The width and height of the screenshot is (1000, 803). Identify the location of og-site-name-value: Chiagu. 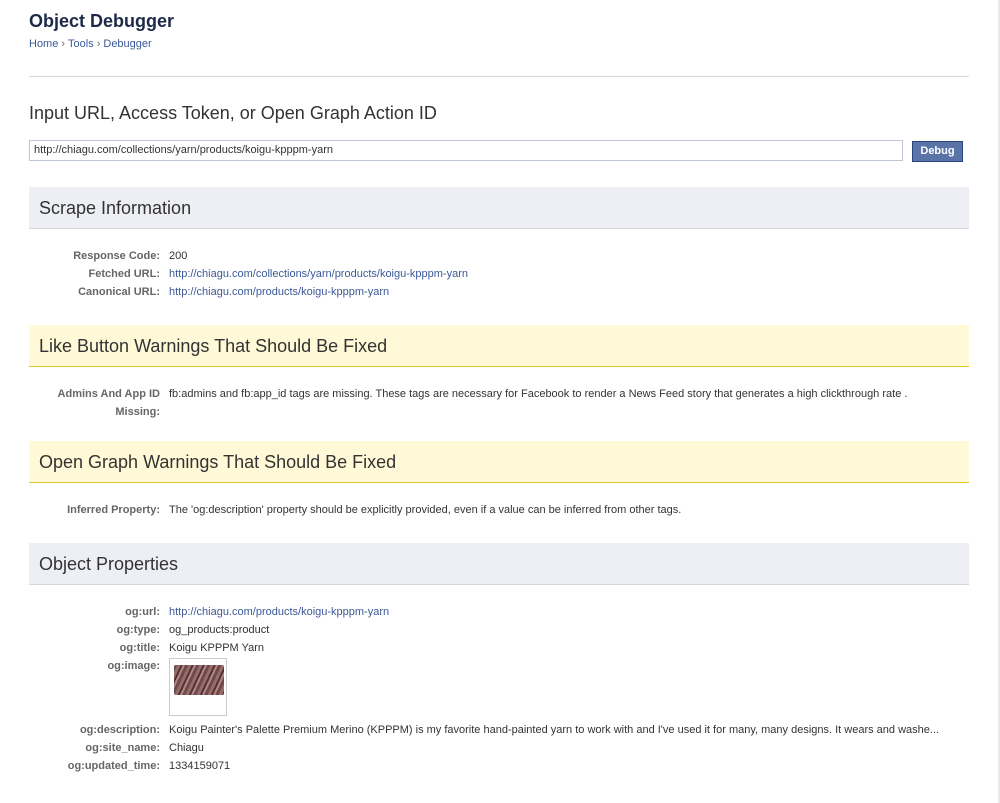
(186, 748).